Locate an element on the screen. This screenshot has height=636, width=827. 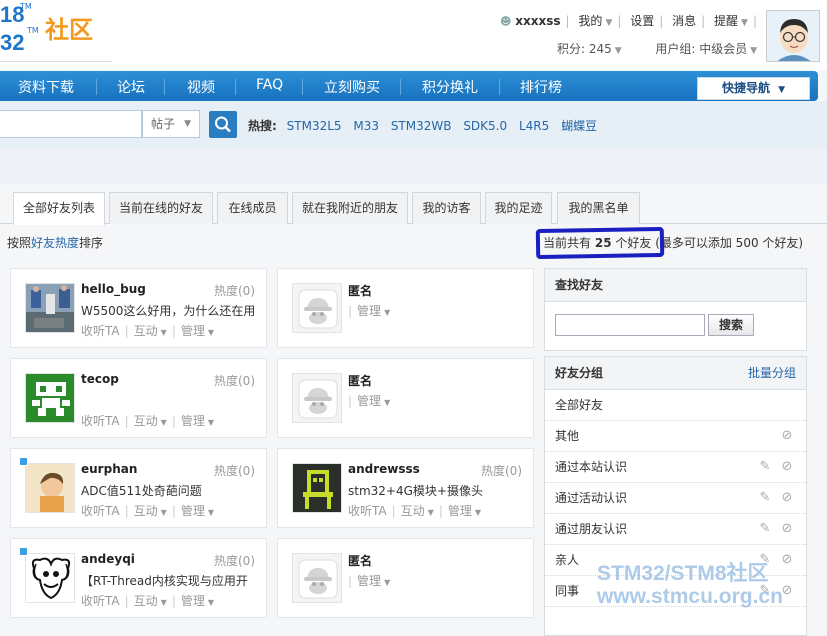
remind-menu: 提醒 ▼ is located at coordinates (731, 20).